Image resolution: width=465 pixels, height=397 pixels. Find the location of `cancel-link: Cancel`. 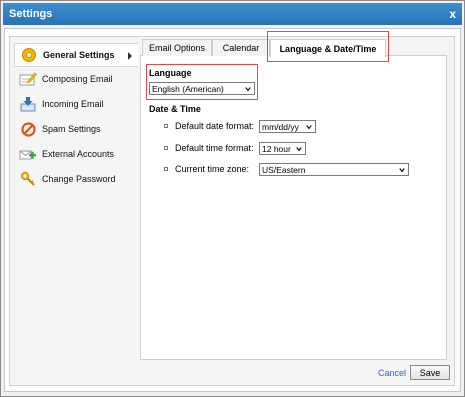

cancel-link: Cancel is located at coordinates (392, 373).